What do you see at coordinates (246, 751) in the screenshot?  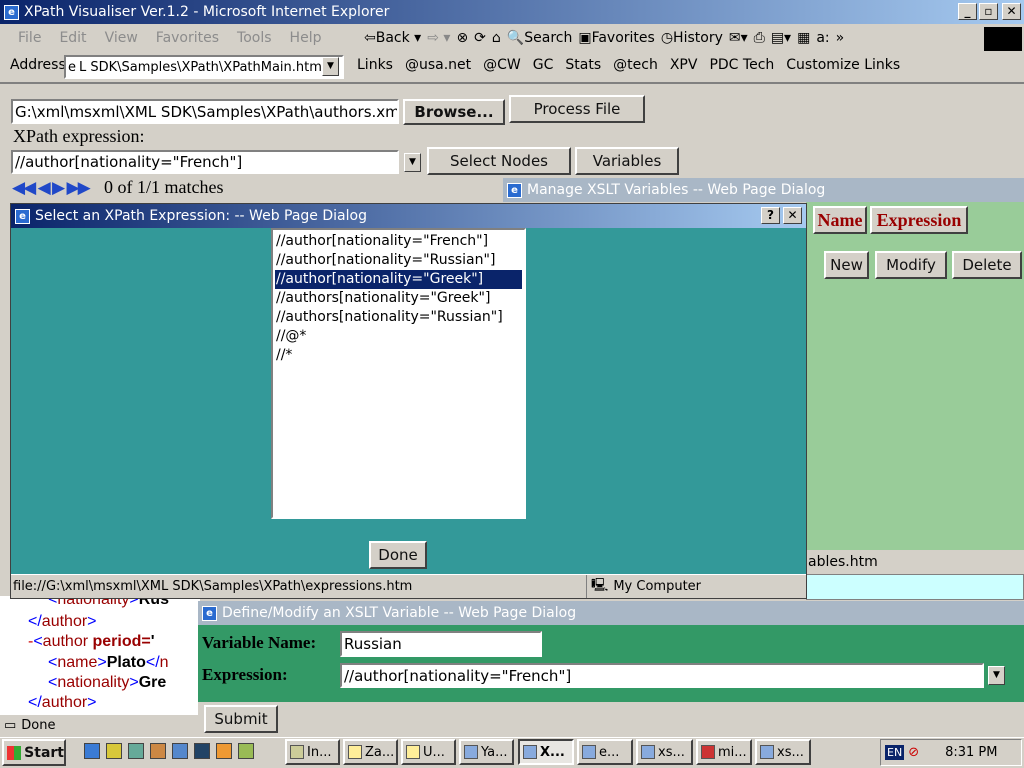 I see `media-launch-icon` at bounding box center [246, 751].